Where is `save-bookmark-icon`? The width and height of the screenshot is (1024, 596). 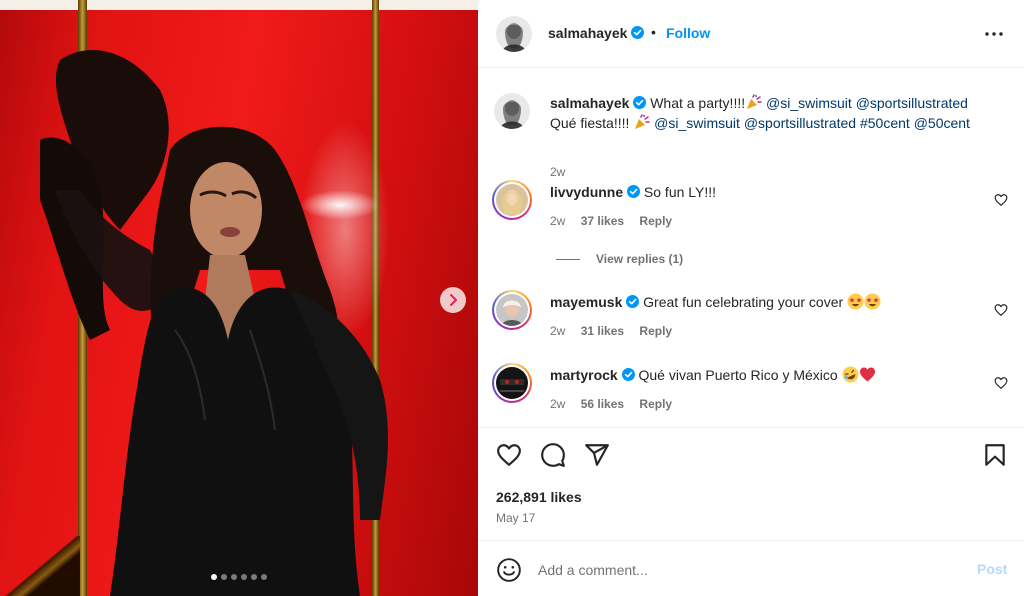 save-bookmark-icon is located at coordinates (995, 455).